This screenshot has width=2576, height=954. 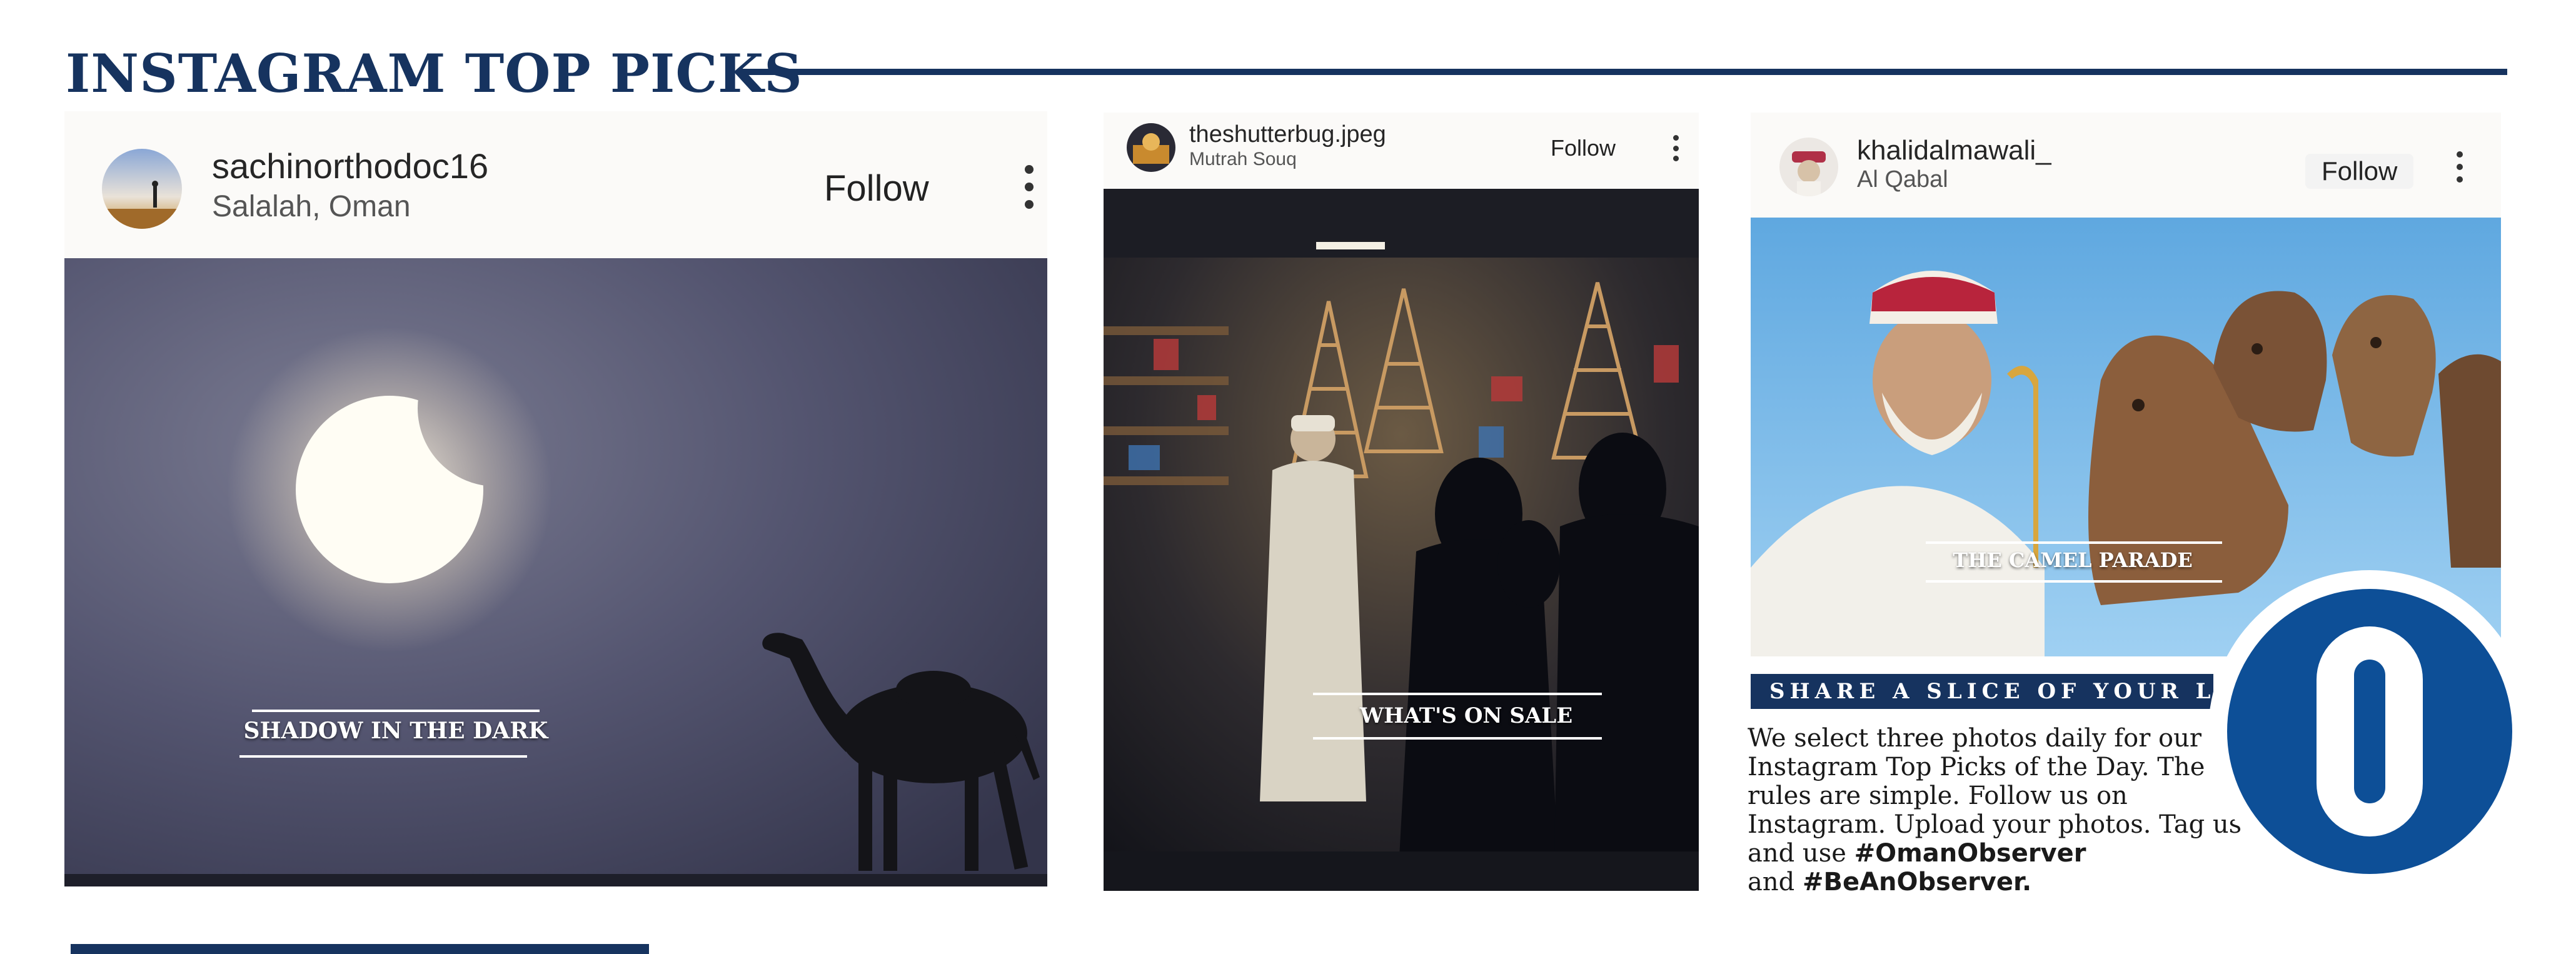 What do you see at coordinates (2009, 691) in the screenshot?
I see `share-heading: SHARE A SLICE OF YOUR LIFE` at bounding box center [2009, 691].